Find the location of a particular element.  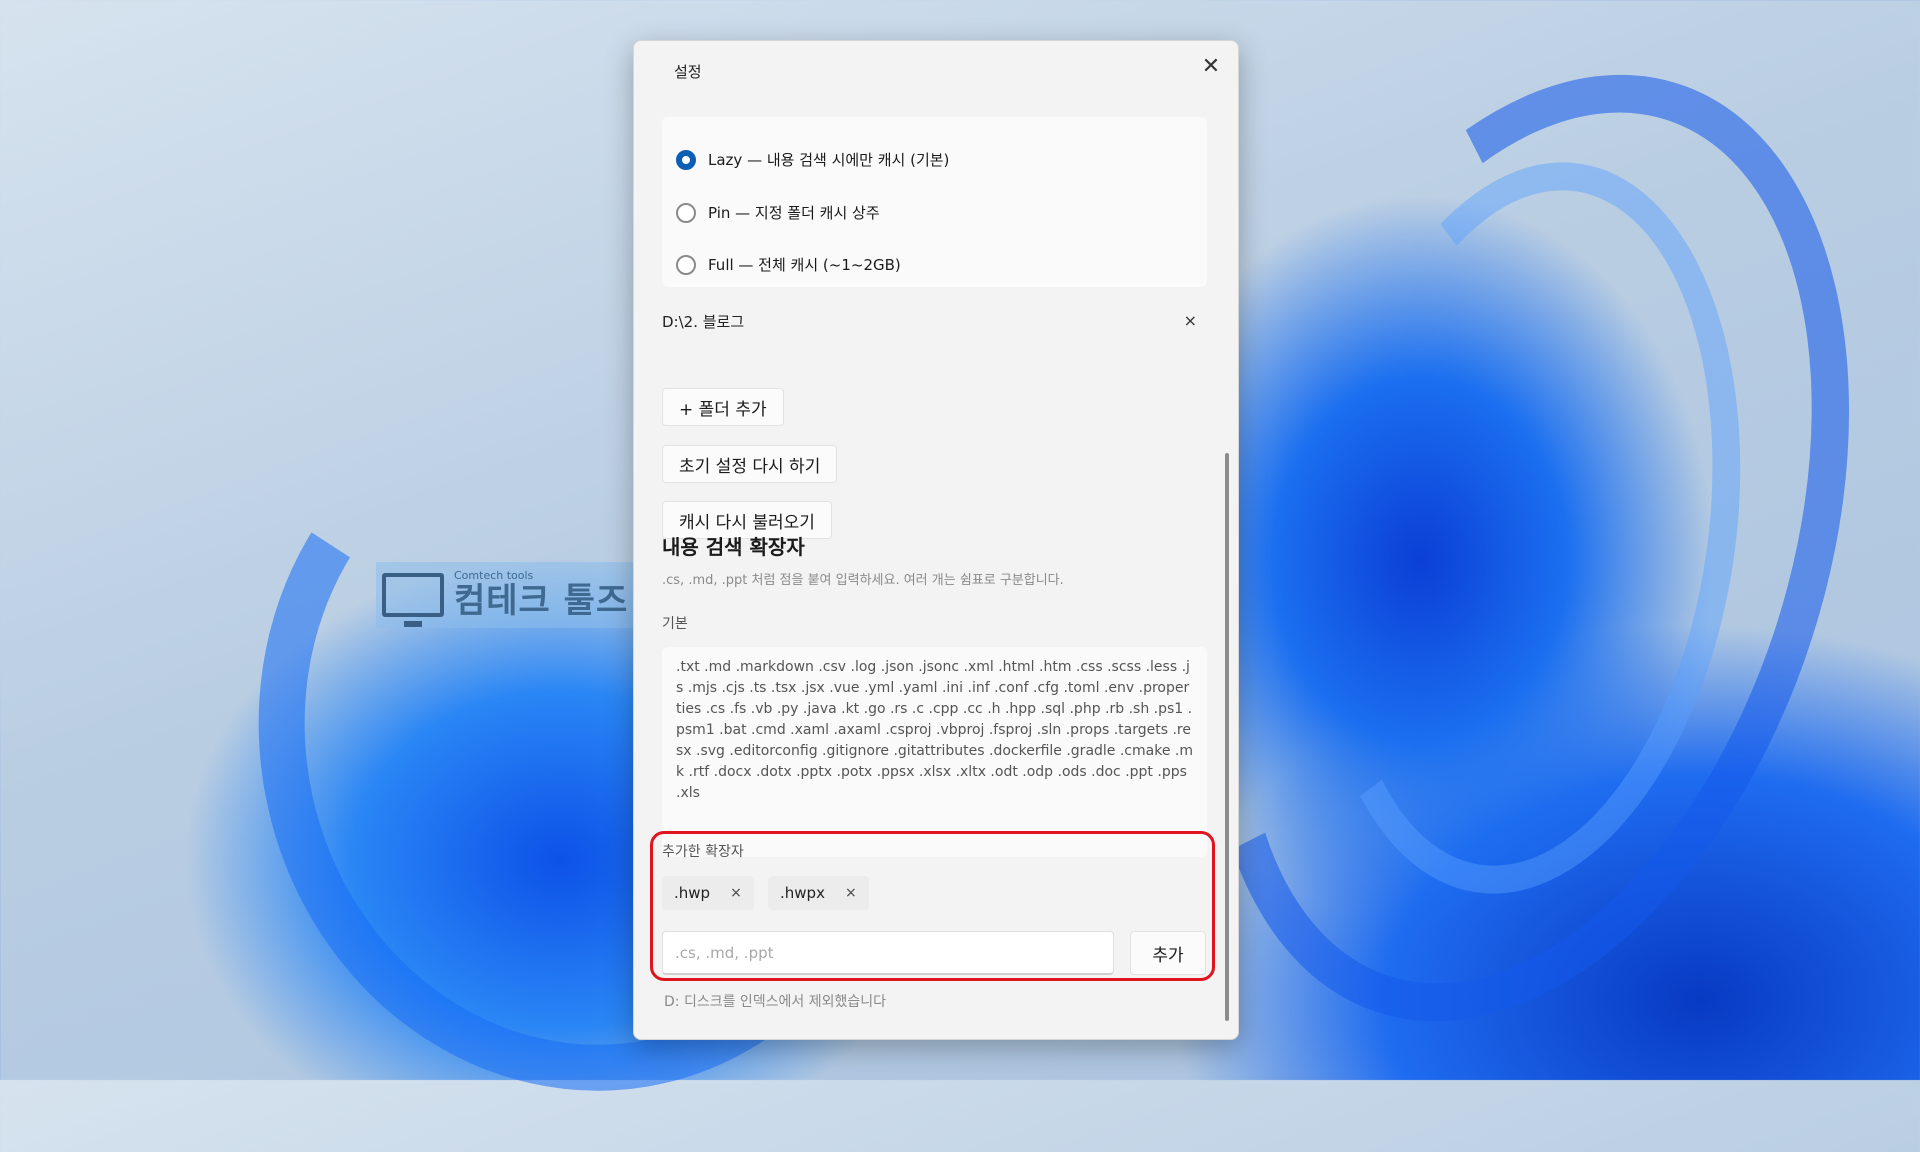

section-heading: 내용 검색 확장자 is located at coordinates (733, 547).